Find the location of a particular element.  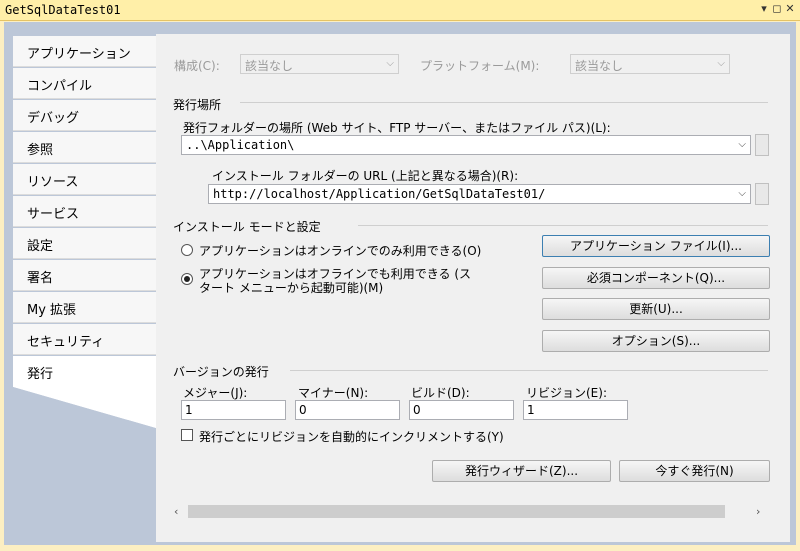

platform-label: プラットフォーム(M): is located at coordinates (480, 66).